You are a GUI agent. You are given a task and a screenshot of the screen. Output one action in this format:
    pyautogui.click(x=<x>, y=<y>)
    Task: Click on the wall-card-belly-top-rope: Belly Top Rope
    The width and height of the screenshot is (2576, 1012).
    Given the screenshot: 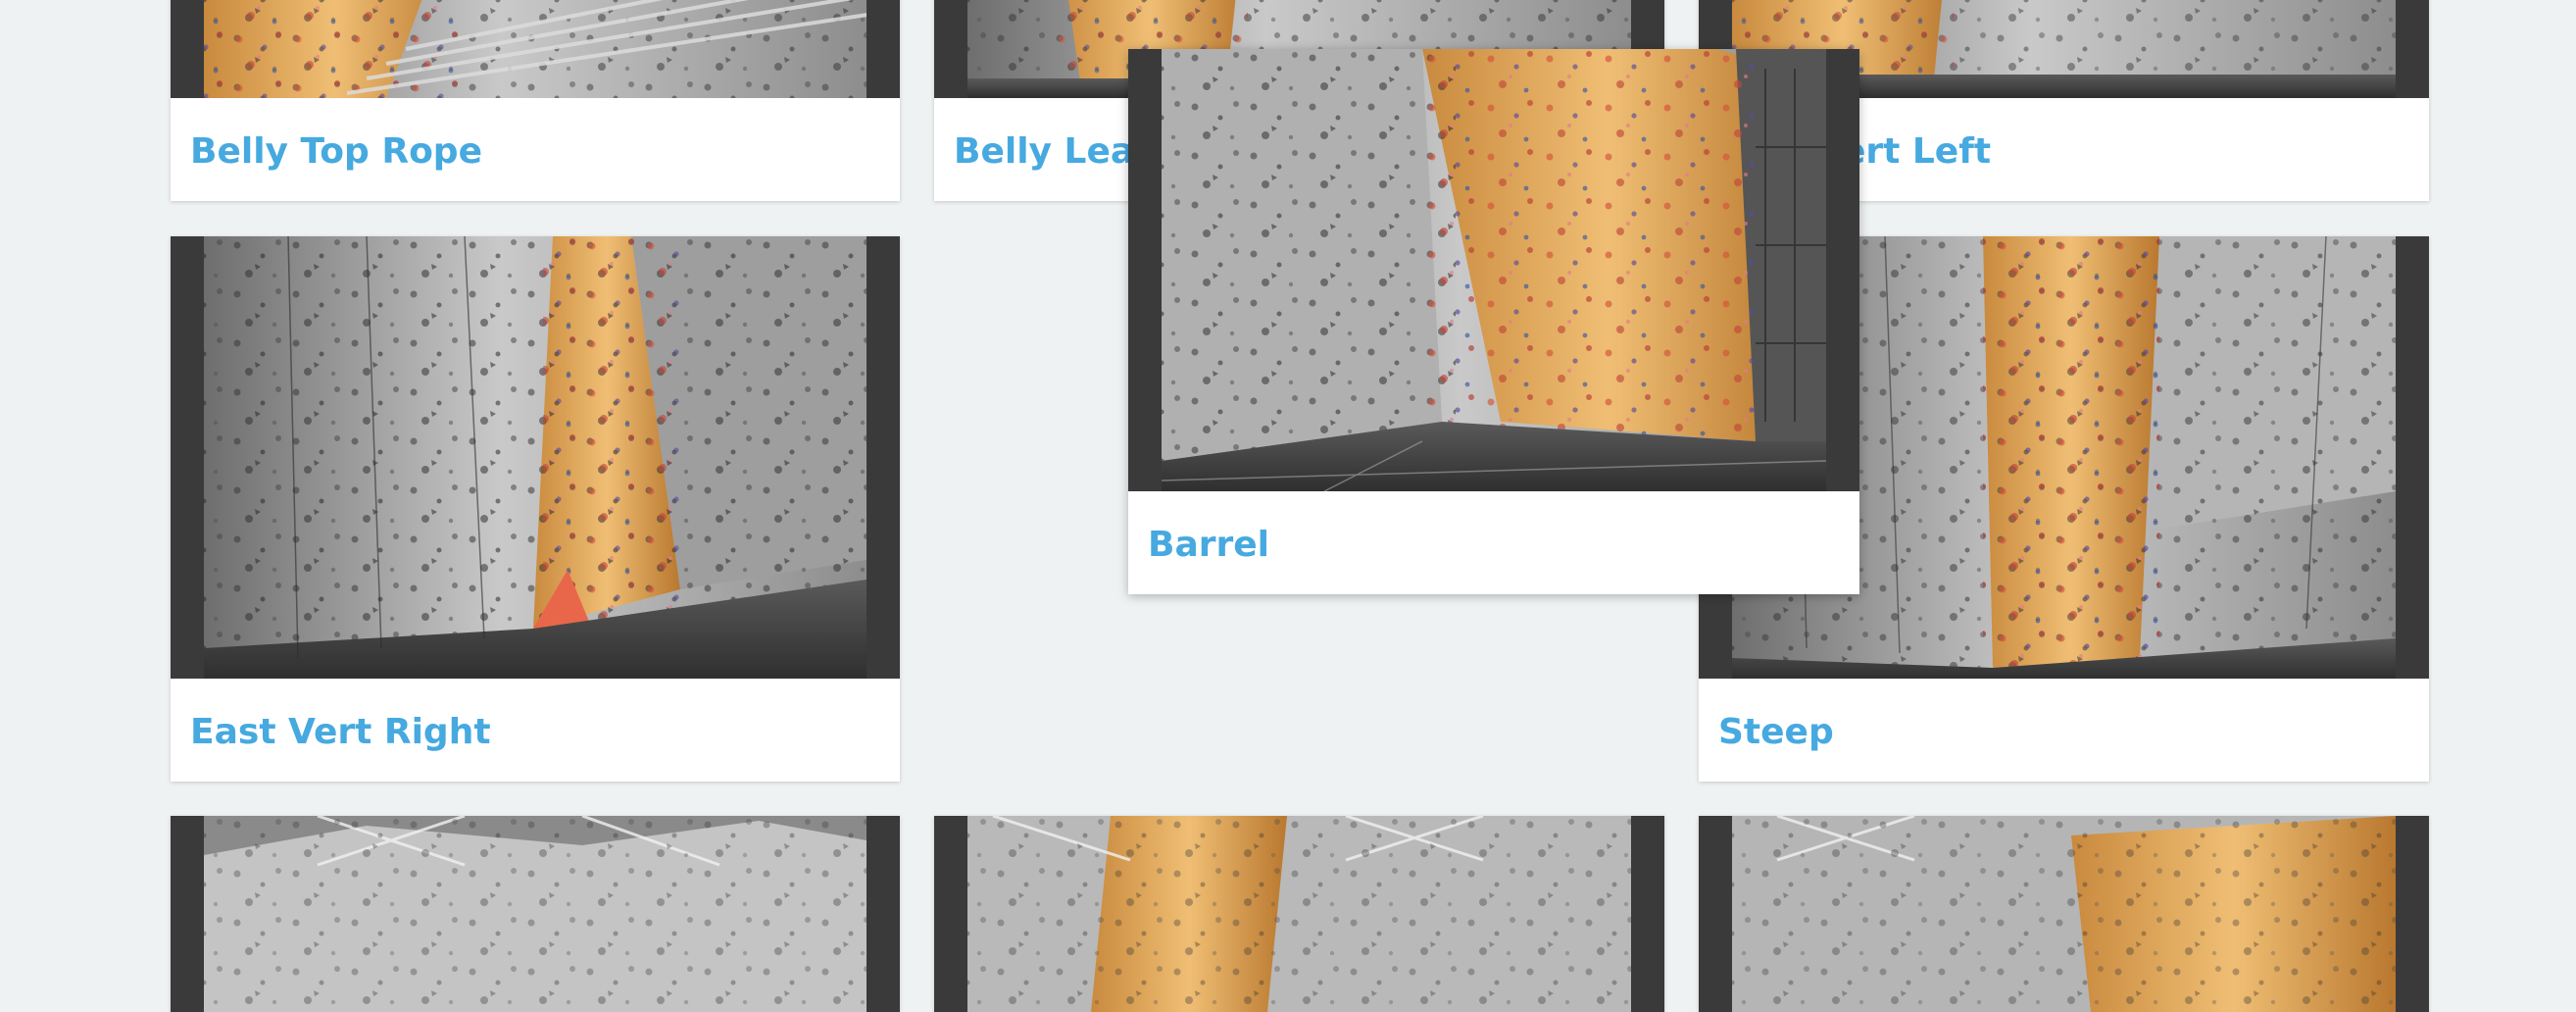 What is the action you would take?
    pyautogui.click(x=535, y=101)
    